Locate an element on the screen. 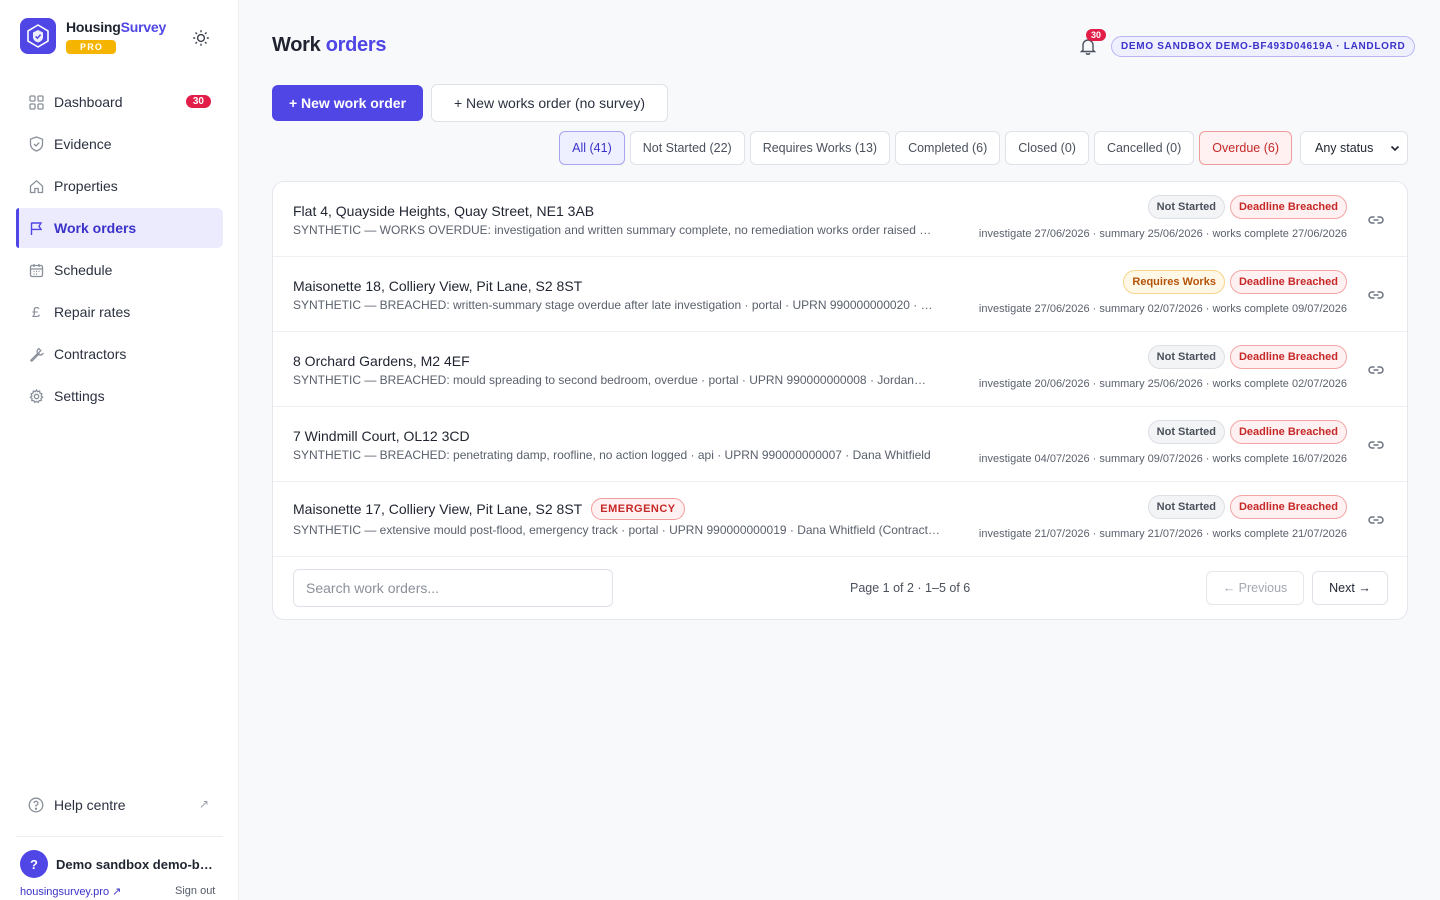  help-centre-link: Help centre ↗ is located at coordinates (119, 805).